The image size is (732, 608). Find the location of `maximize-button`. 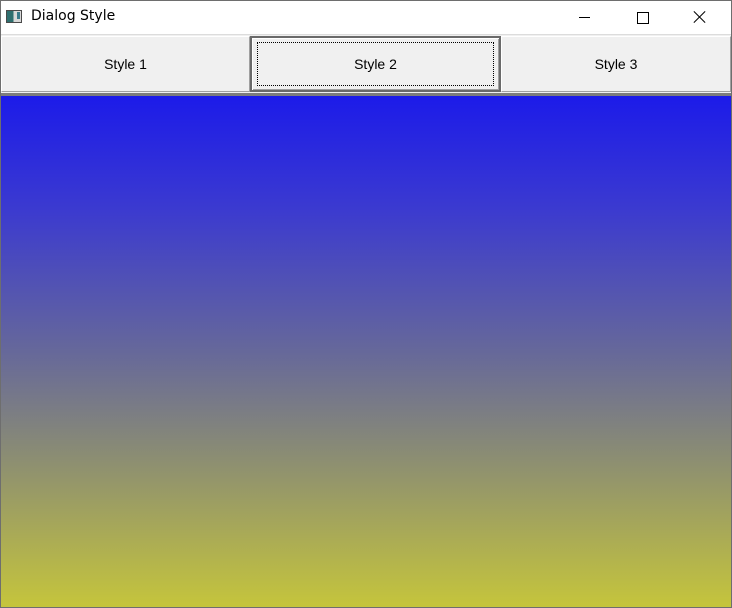

maximize-button is located at coordinates (643, 17).